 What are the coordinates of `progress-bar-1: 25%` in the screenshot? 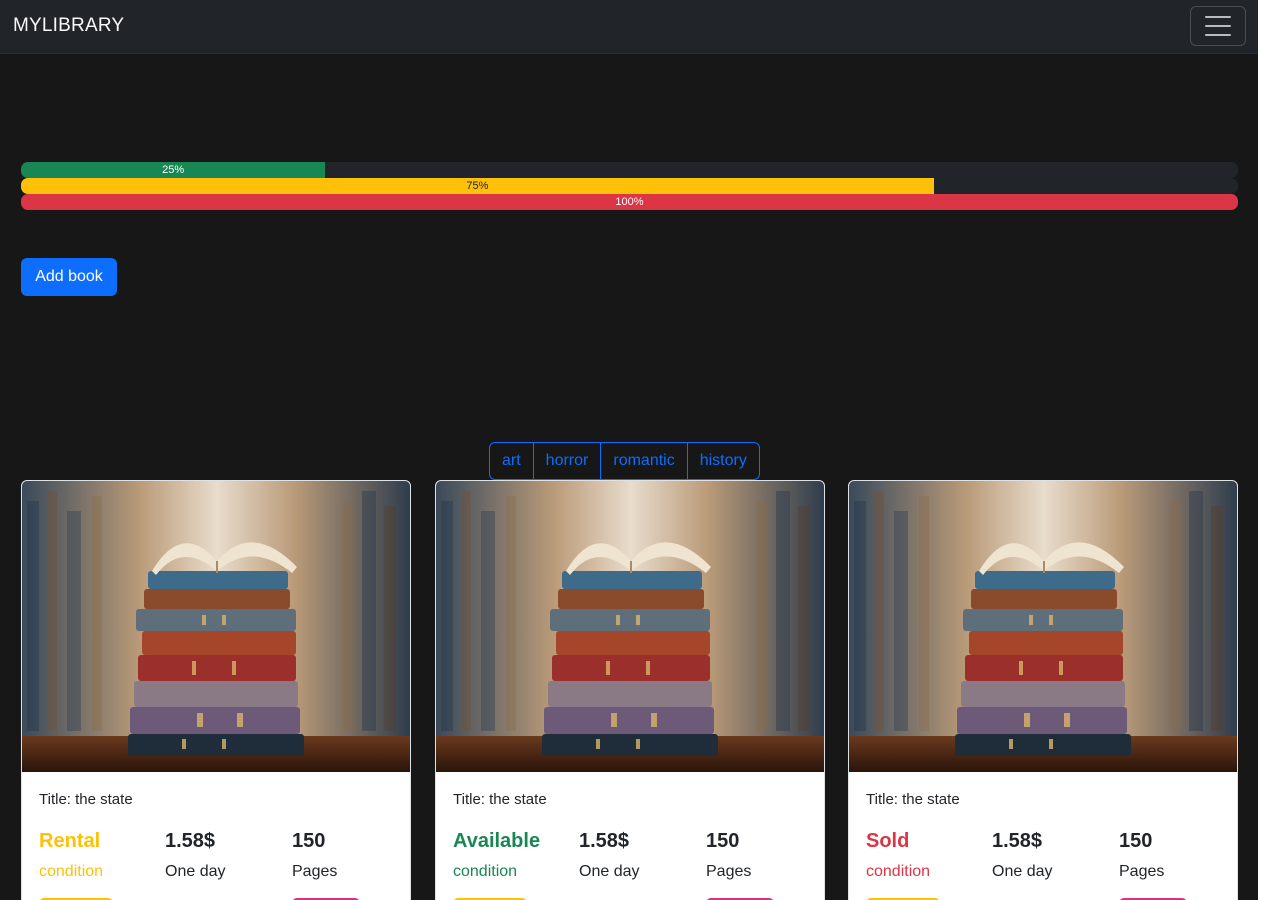 It's located at (629, 170).